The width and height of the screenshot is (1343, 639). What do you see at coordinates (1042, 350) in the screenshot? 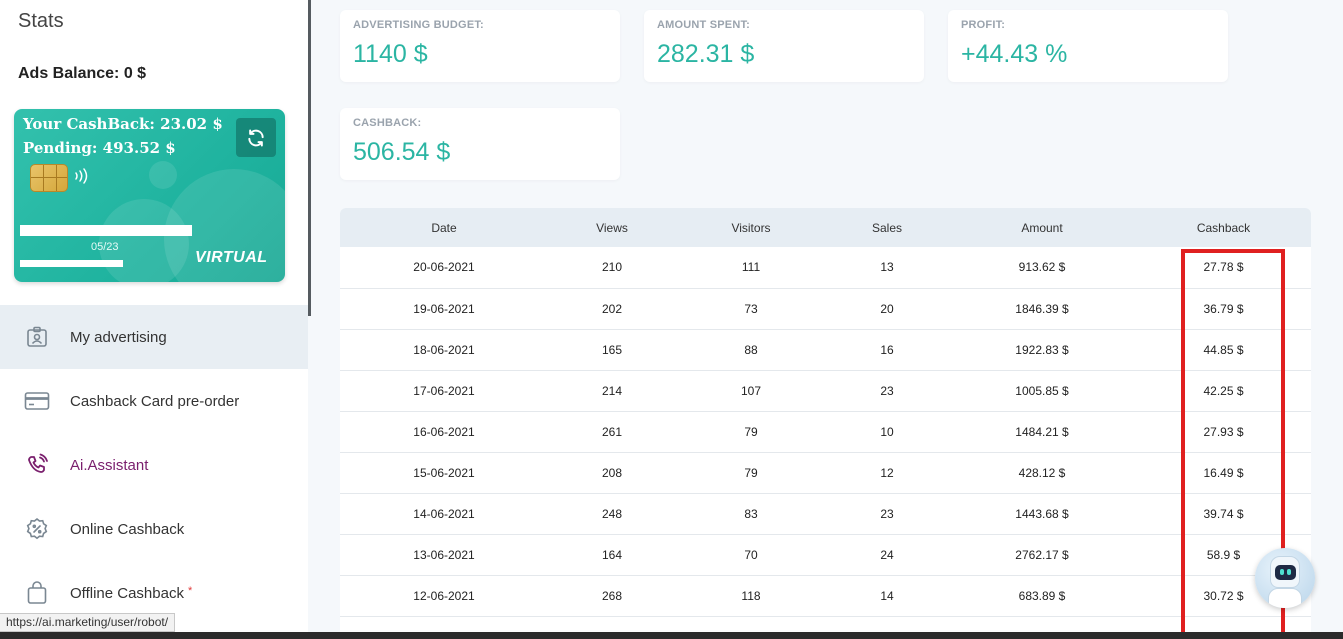
I see `cell-amount: 1922.83 $` at bounding box center [1042, 350].